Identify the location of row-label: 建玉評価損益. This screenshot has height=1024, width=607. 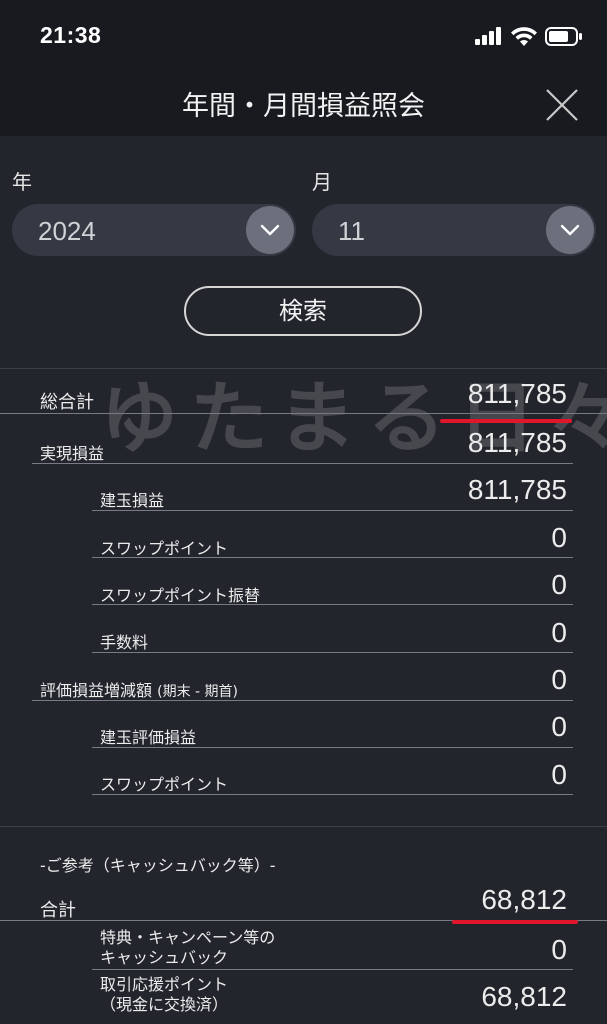
(148, 737).